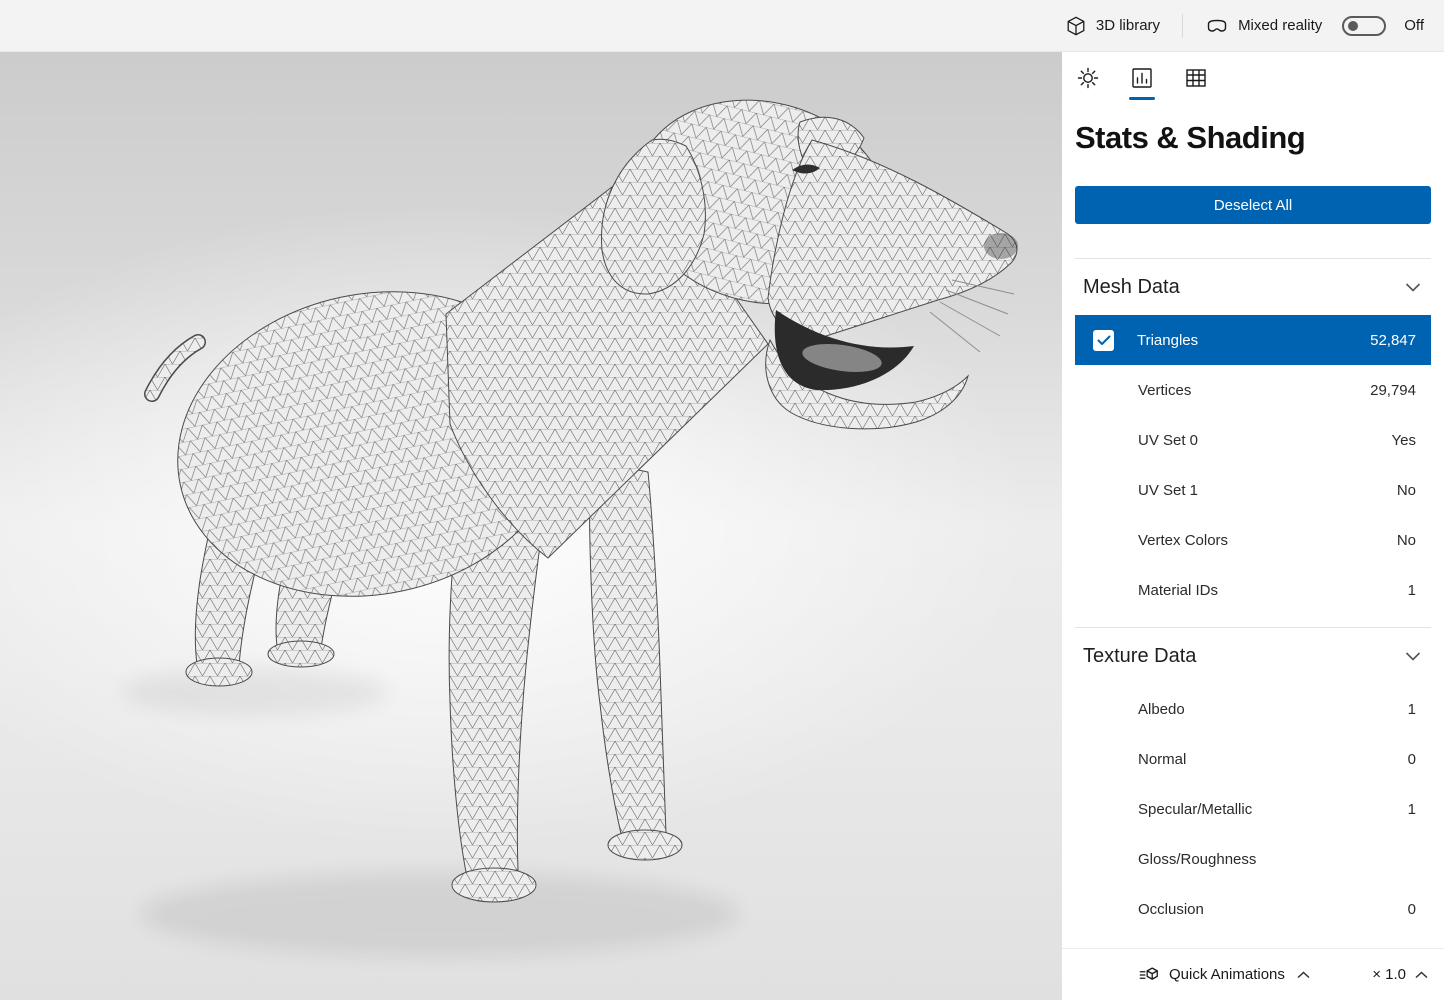 The height and width of the screenshot is (1000, 1444). I want to click on quick-animations-icon, so click(1148, 973).